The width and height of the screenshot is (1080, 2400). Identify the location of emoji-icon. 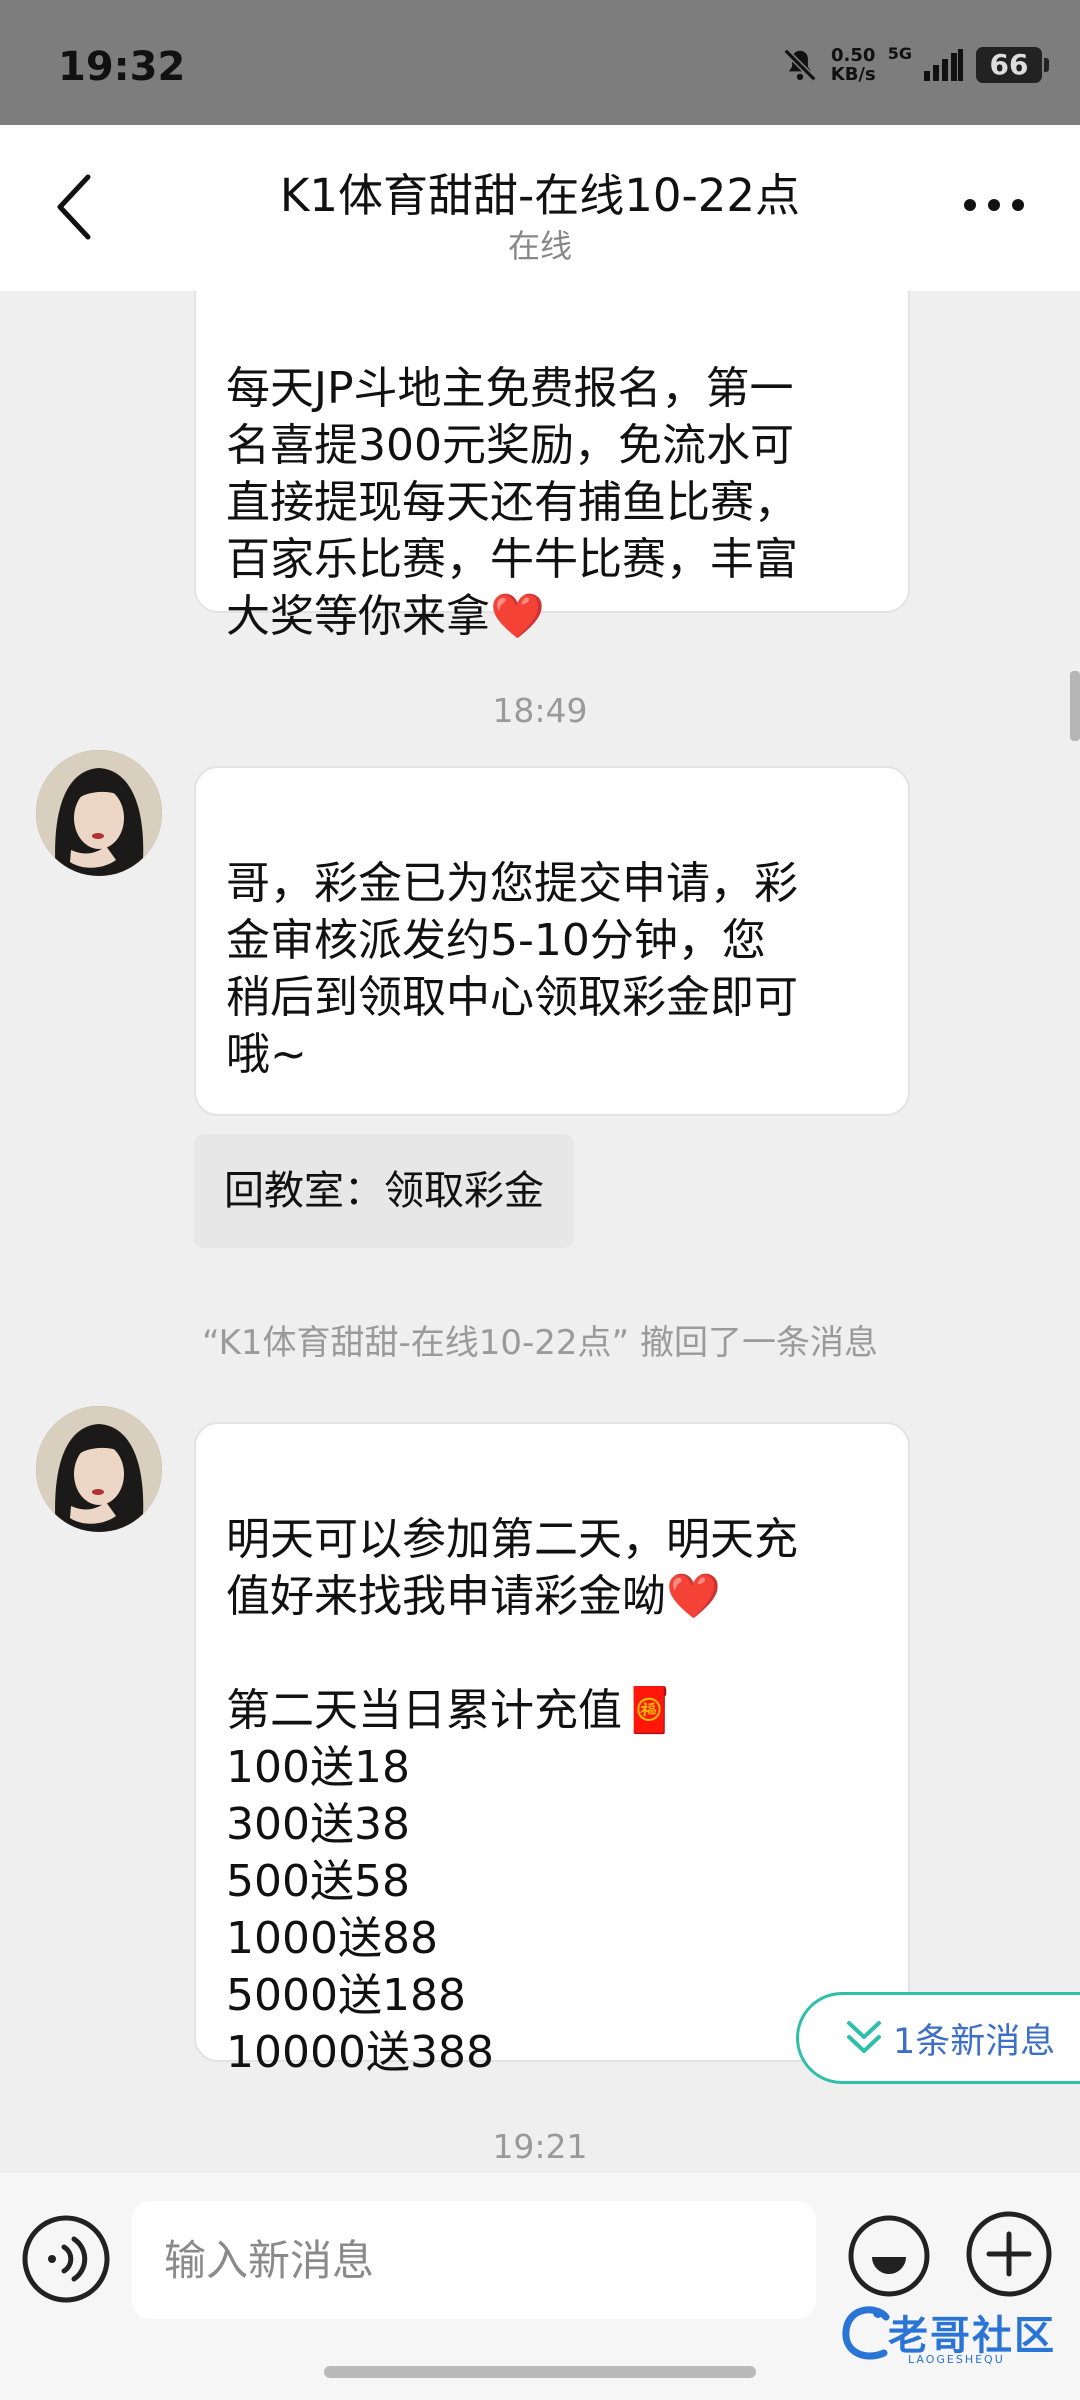
(889, 2256).